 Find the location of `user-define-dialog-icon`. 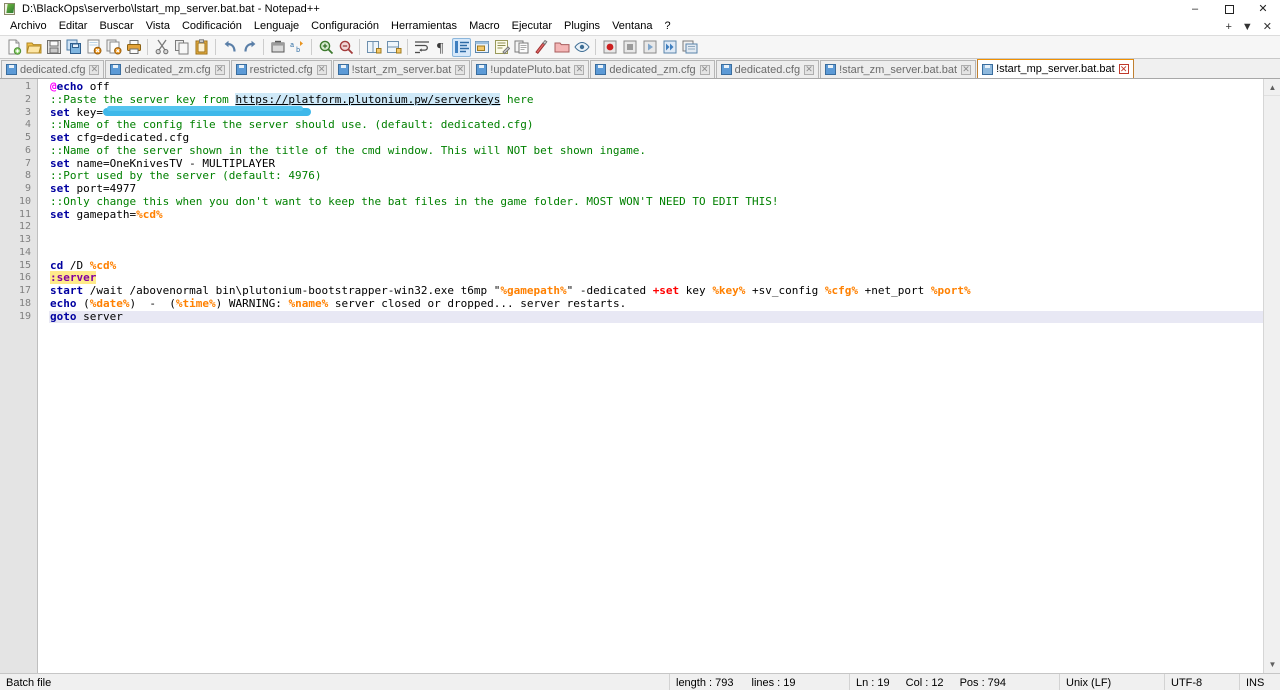

user-define-dialog-icon is located at coordinates (501, 47).